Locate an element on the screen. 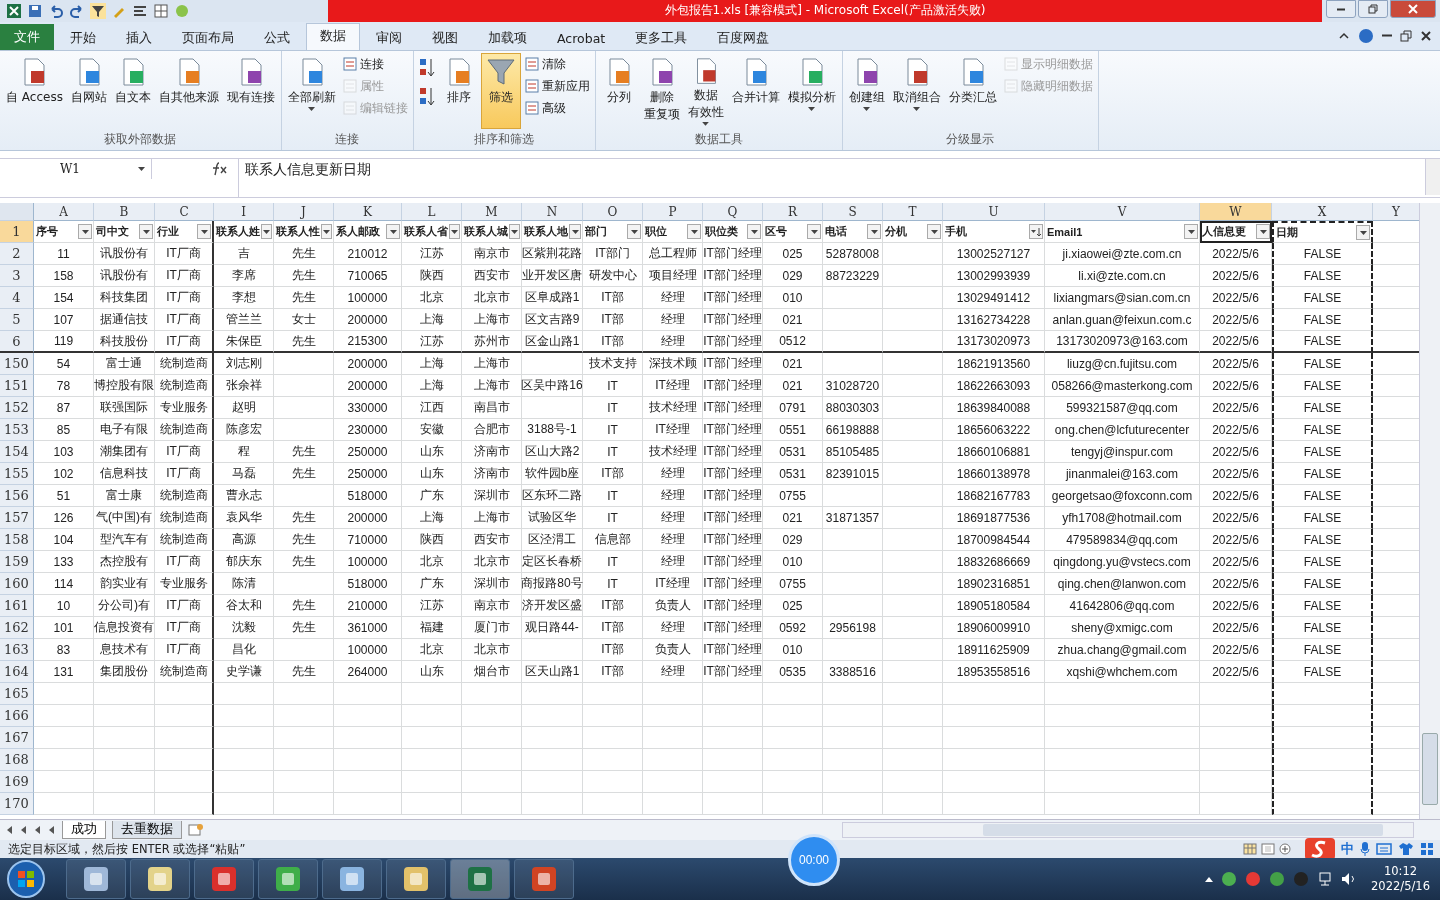 This screenshot has width=1440, height=900. clock-date: 2022/5/16 is located at coordinates (1400, 887).